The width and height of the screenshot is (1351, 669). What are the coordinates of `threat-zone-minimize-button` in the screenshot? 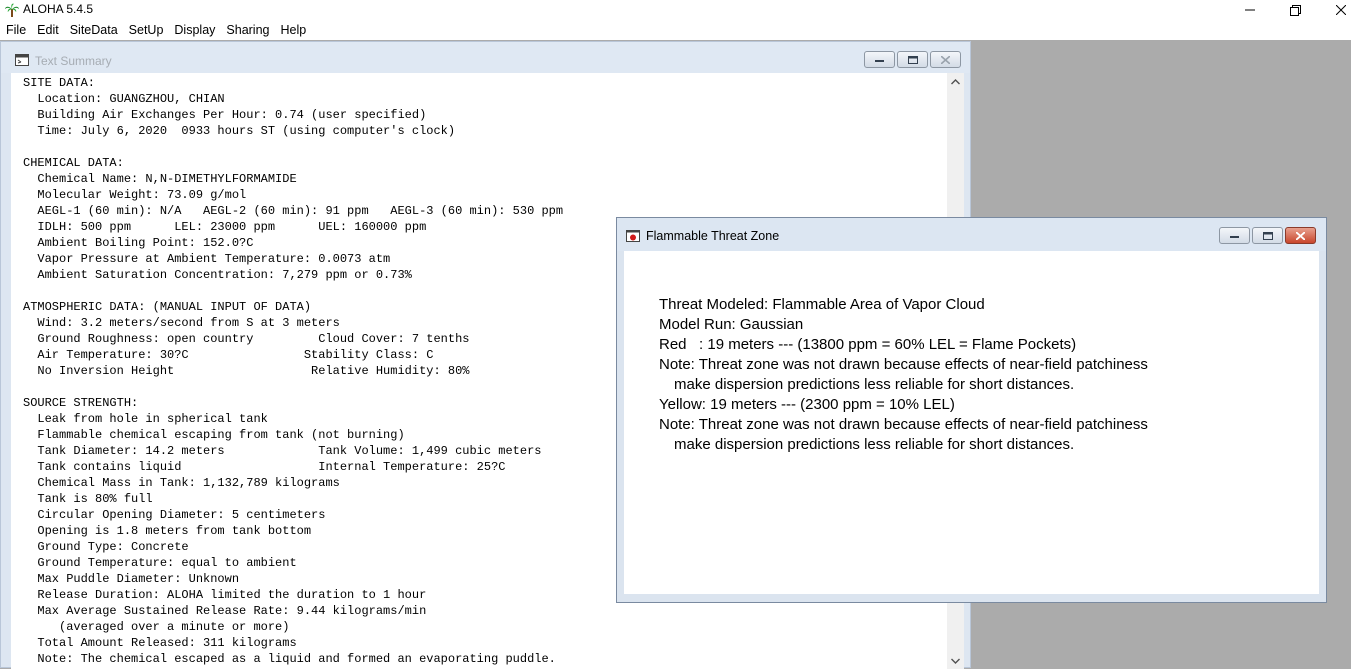 It's located at (1234, 235).